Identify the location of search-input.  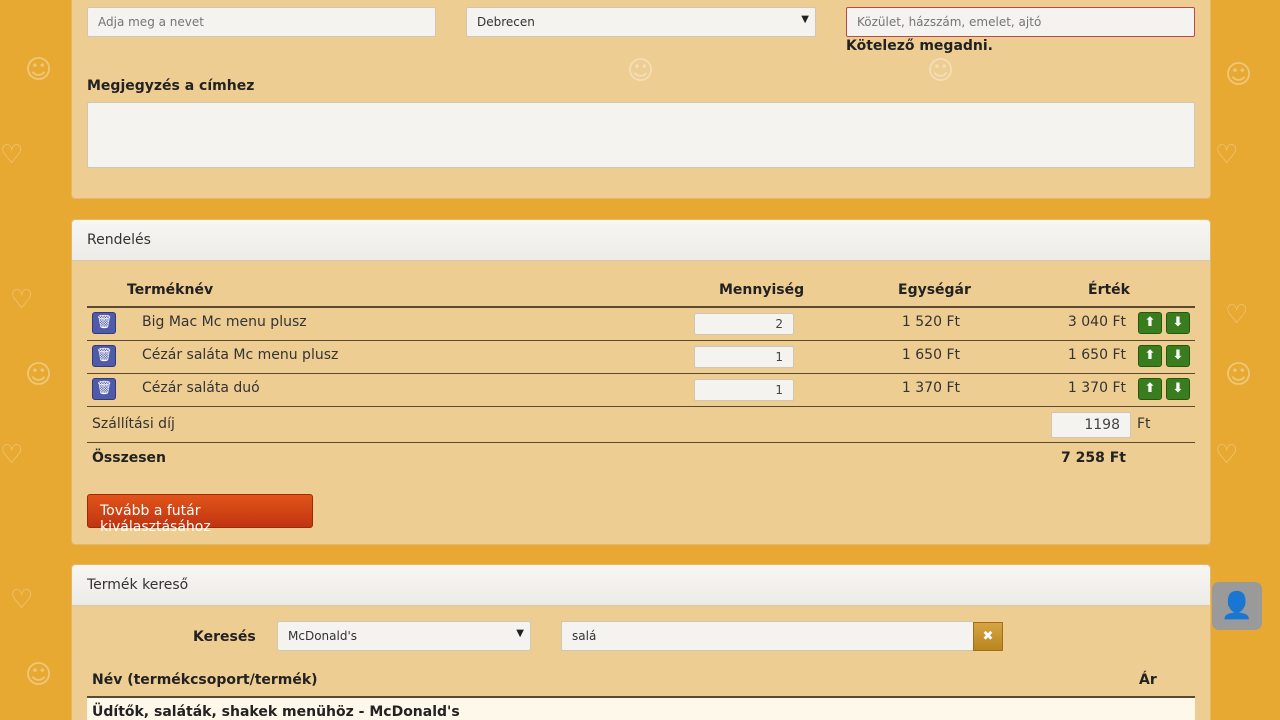
(767, 636).